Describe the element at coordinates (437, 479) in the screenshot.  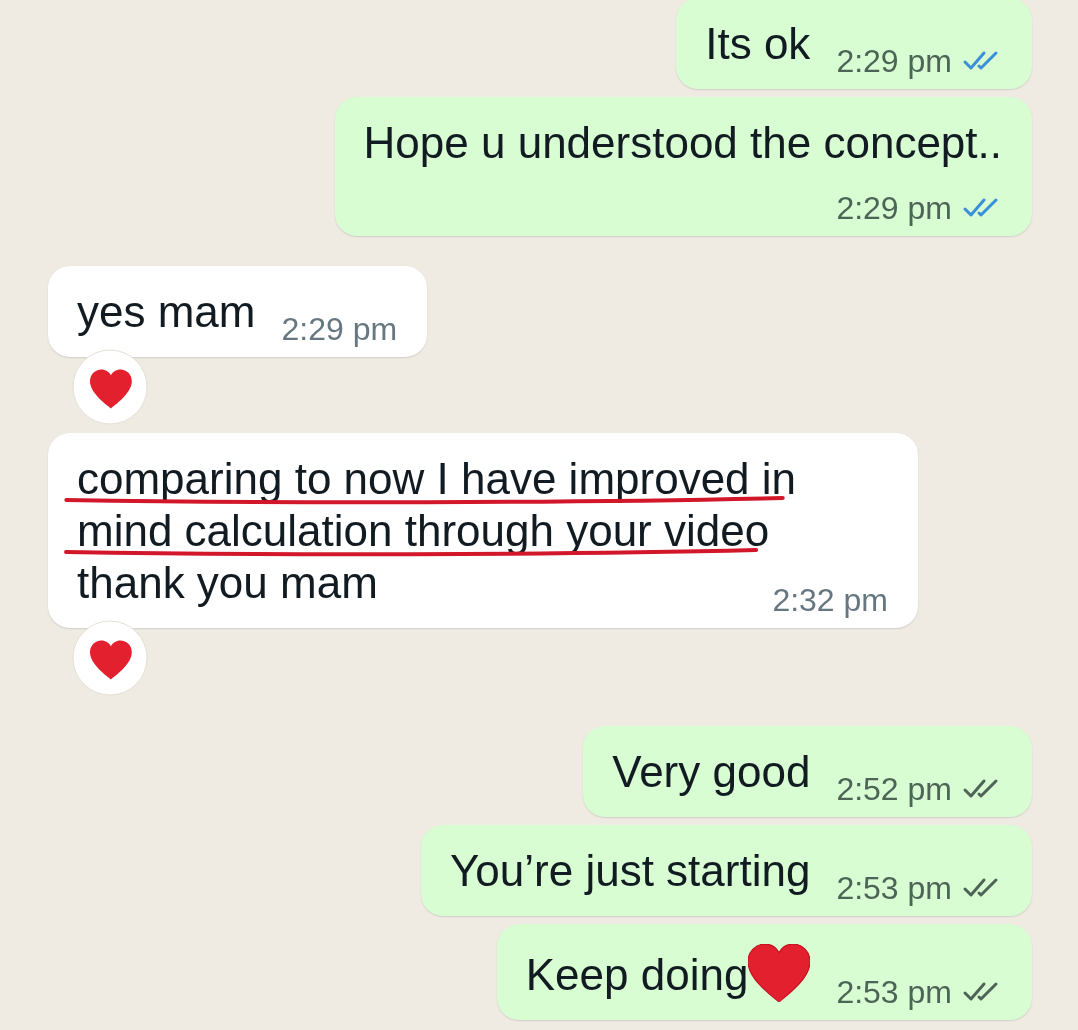
I see `message-text: comparing to now I have improved in` at that location.